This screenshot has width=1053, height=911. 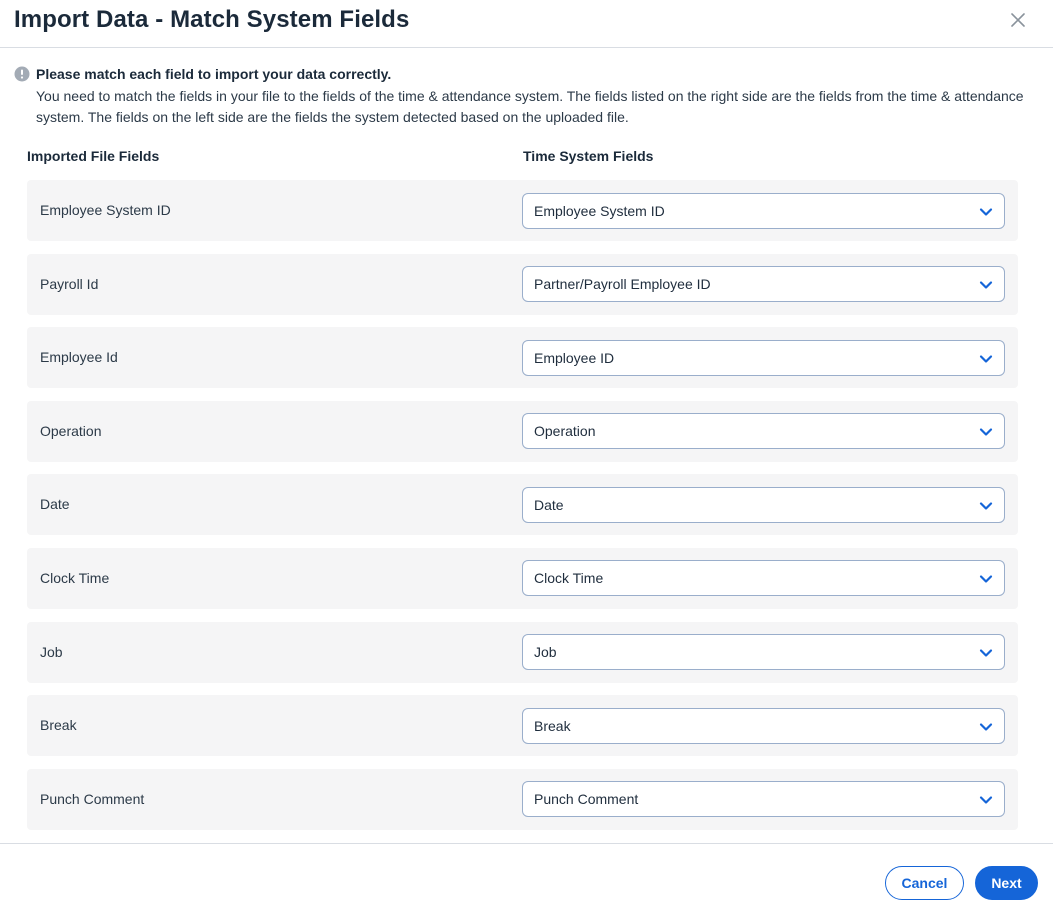 I want to click on mapping-row: Date Date, so click(x=522, y=505).